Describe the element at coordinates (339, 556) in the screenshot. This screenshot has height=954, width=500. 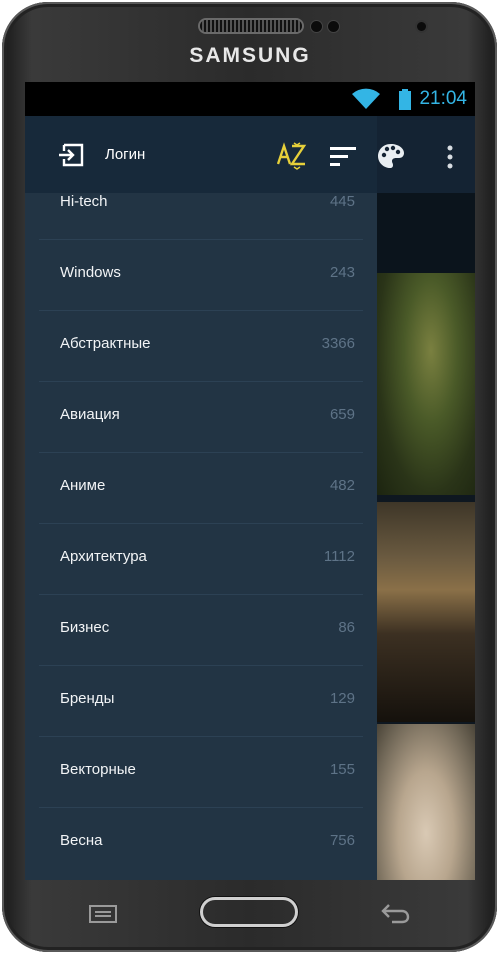
I see `category-count: 1112` at that location.